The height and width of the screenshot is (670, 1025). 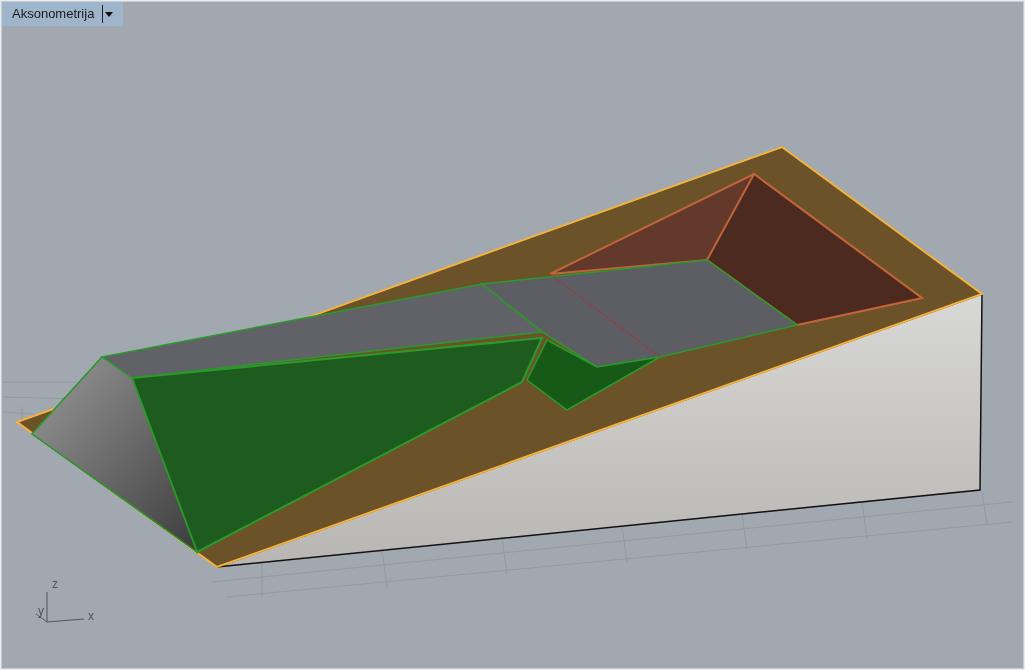 What do you see at coordinates (41, 611) in the screenshot?
I see `axis-label: y` at bounding box center [41, 611].